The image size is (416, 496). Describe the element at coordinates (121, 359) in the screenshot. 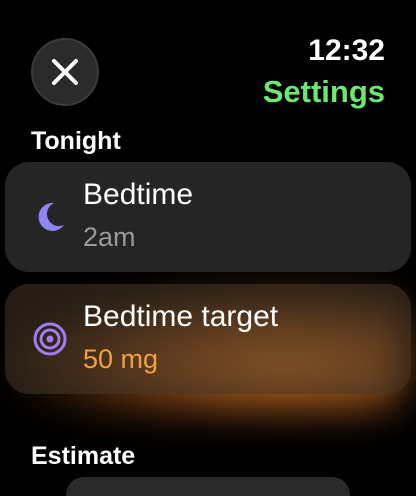

I see `bedtime-target-value: 50 mg` at that location.